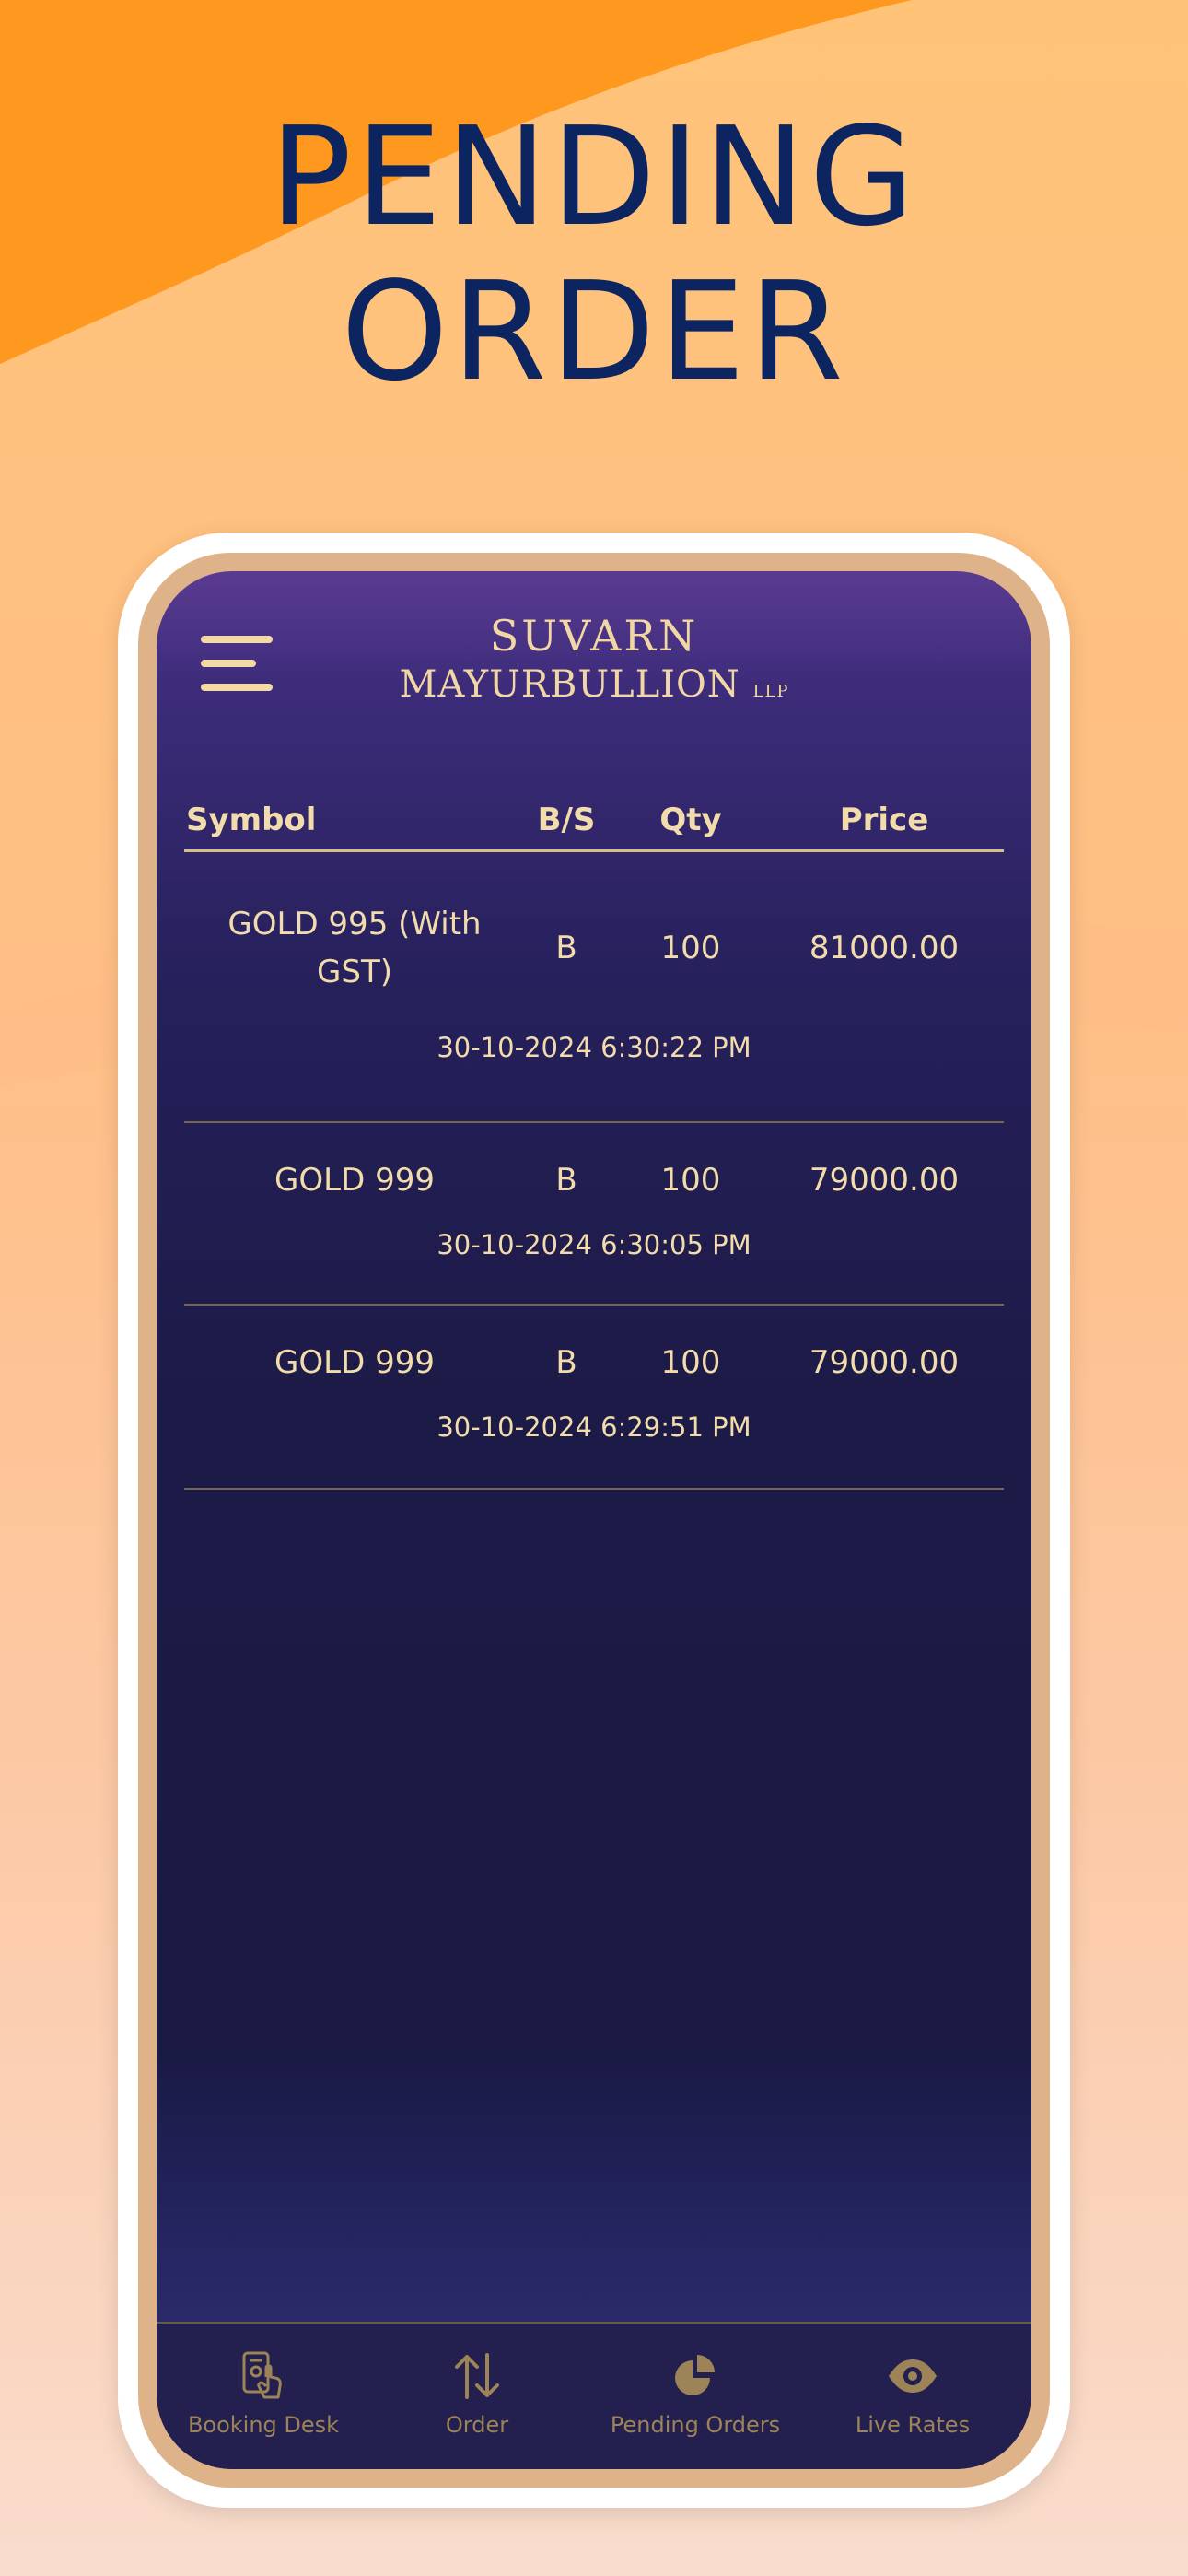 This screenshot has height=2576, width=1188. I want to click on logo-line-1: SUVARN, so click(594, 636).